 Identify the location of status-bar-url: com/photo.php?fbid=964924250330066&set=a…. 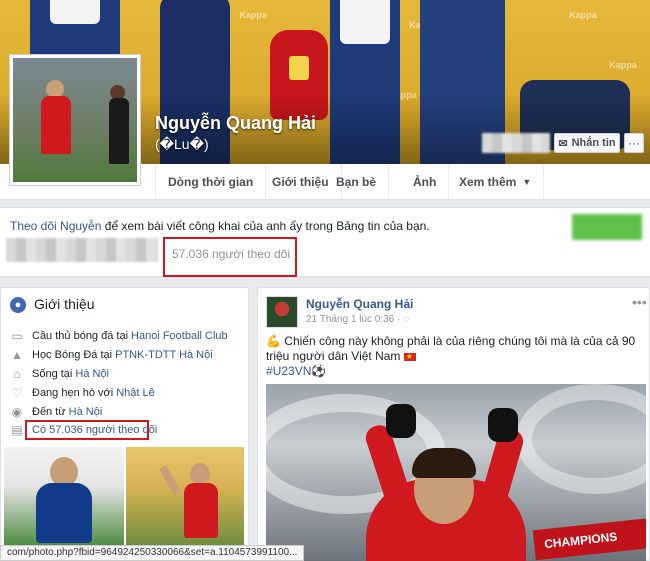
(152, 553).